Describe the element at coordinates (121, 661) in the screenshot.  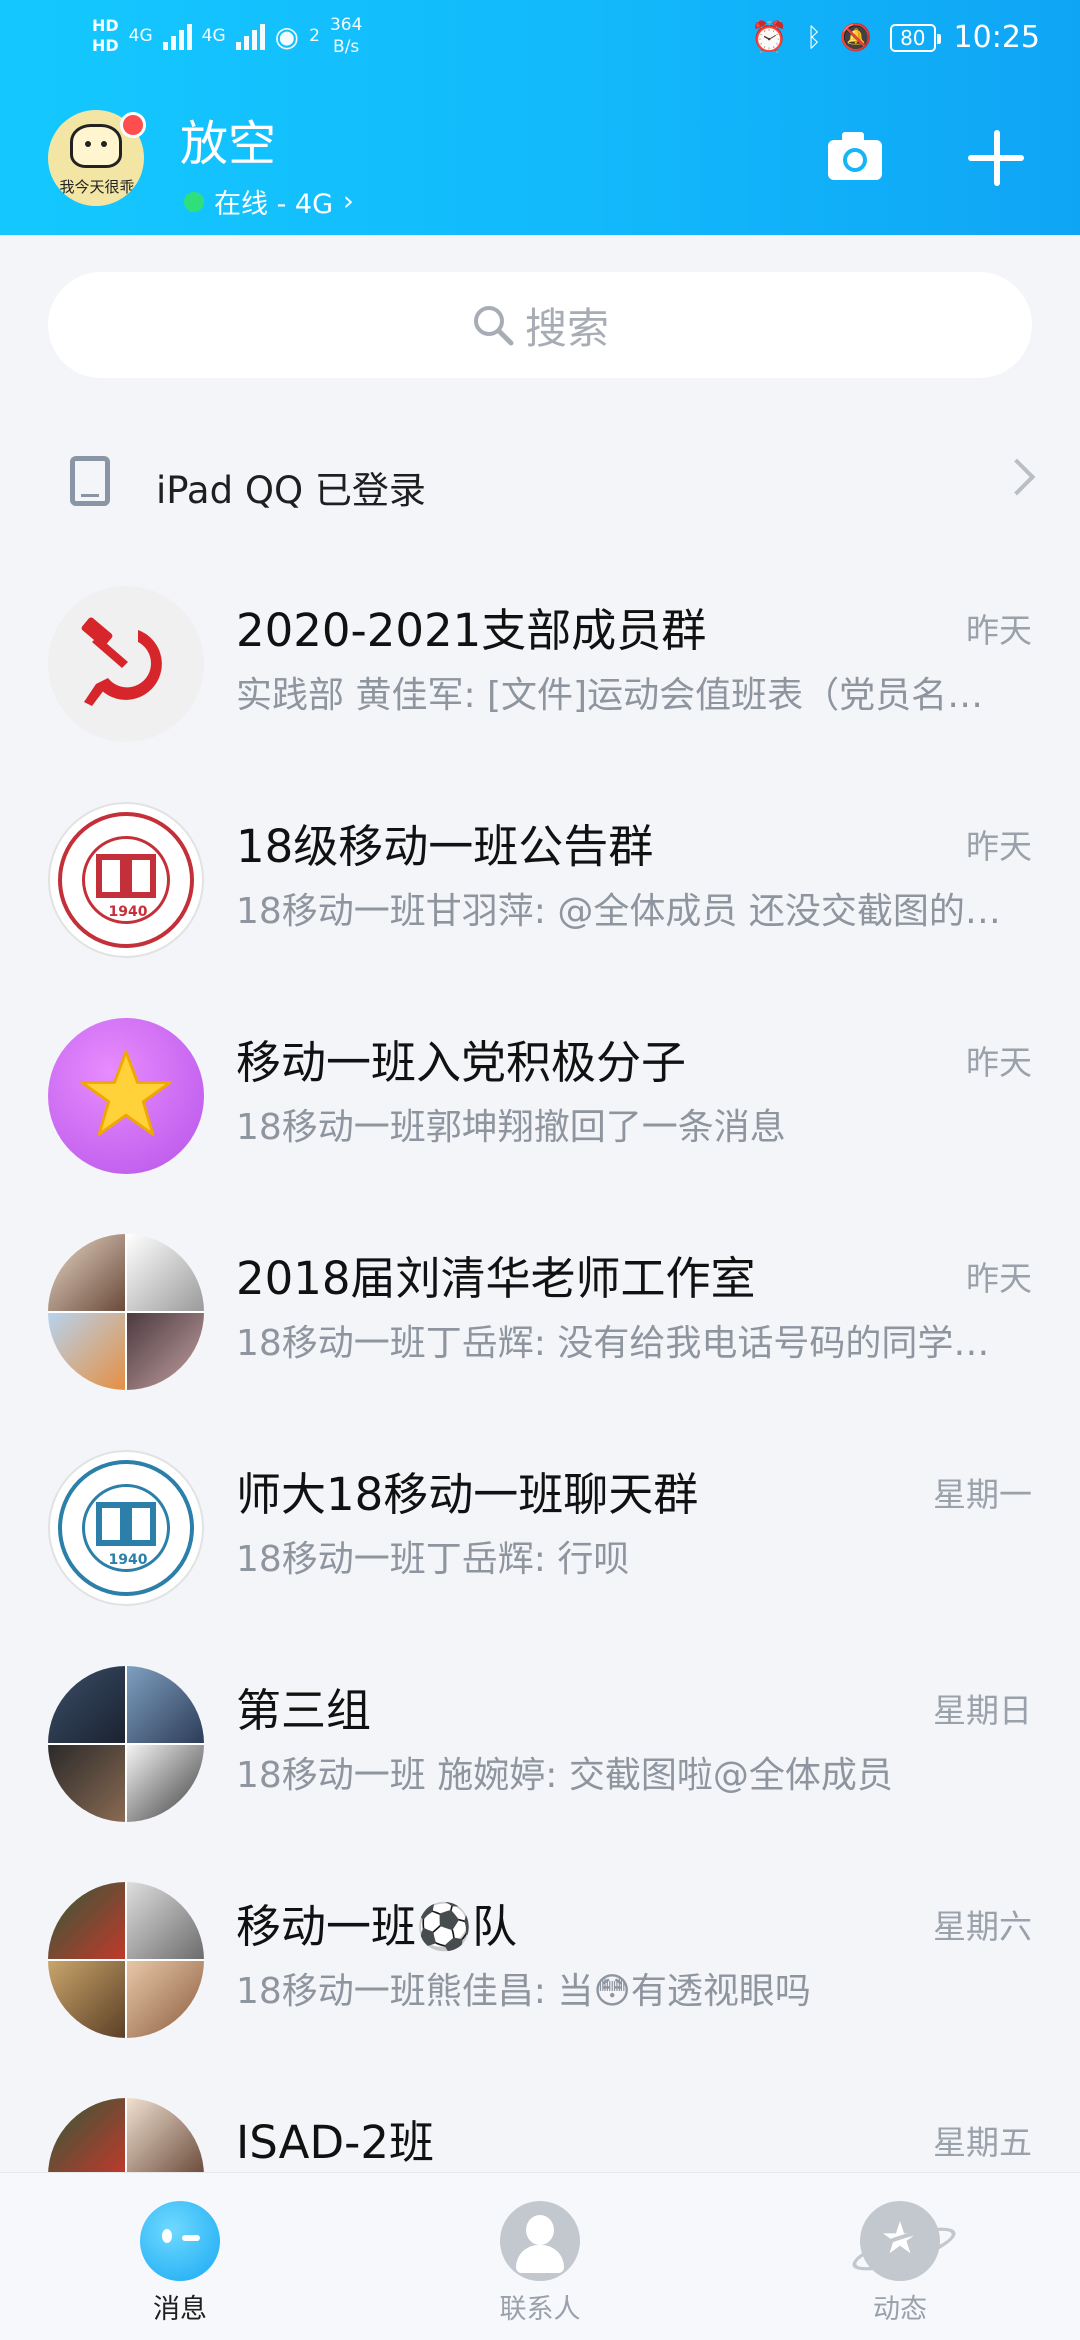
I see `hammer-sickle-icon` at that location.